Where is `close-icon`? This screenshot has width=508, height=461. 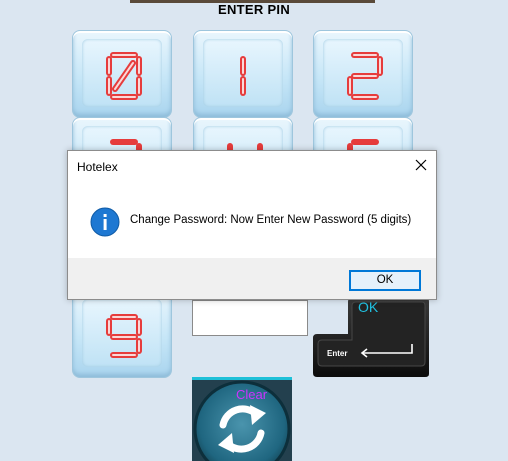 close-icon is located at coordinates (421, 165).